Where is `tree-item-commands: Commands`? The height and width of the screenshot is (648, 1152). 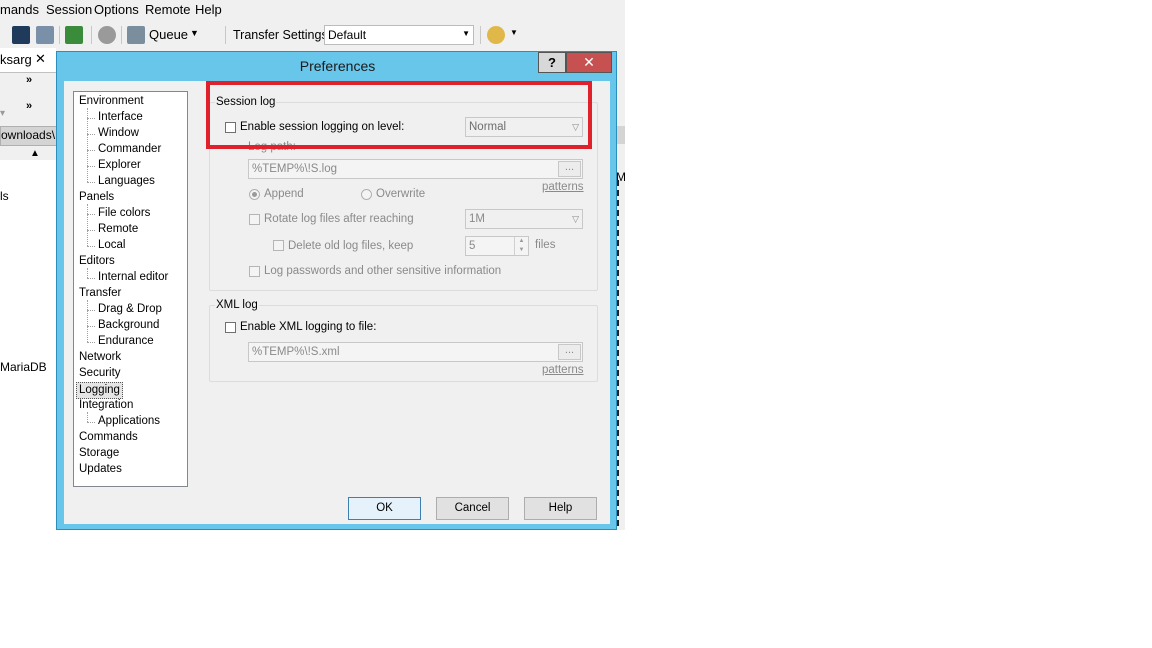 tree-item-commands: Commands is located at coordinates (108, 437).